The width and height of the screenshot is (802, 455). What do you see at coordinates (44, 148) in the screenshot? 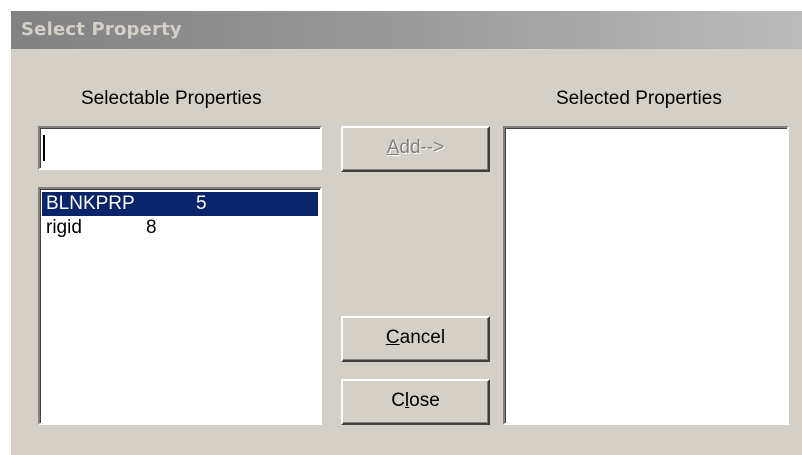
I see `text-caret` at bounding box center [44, 148].